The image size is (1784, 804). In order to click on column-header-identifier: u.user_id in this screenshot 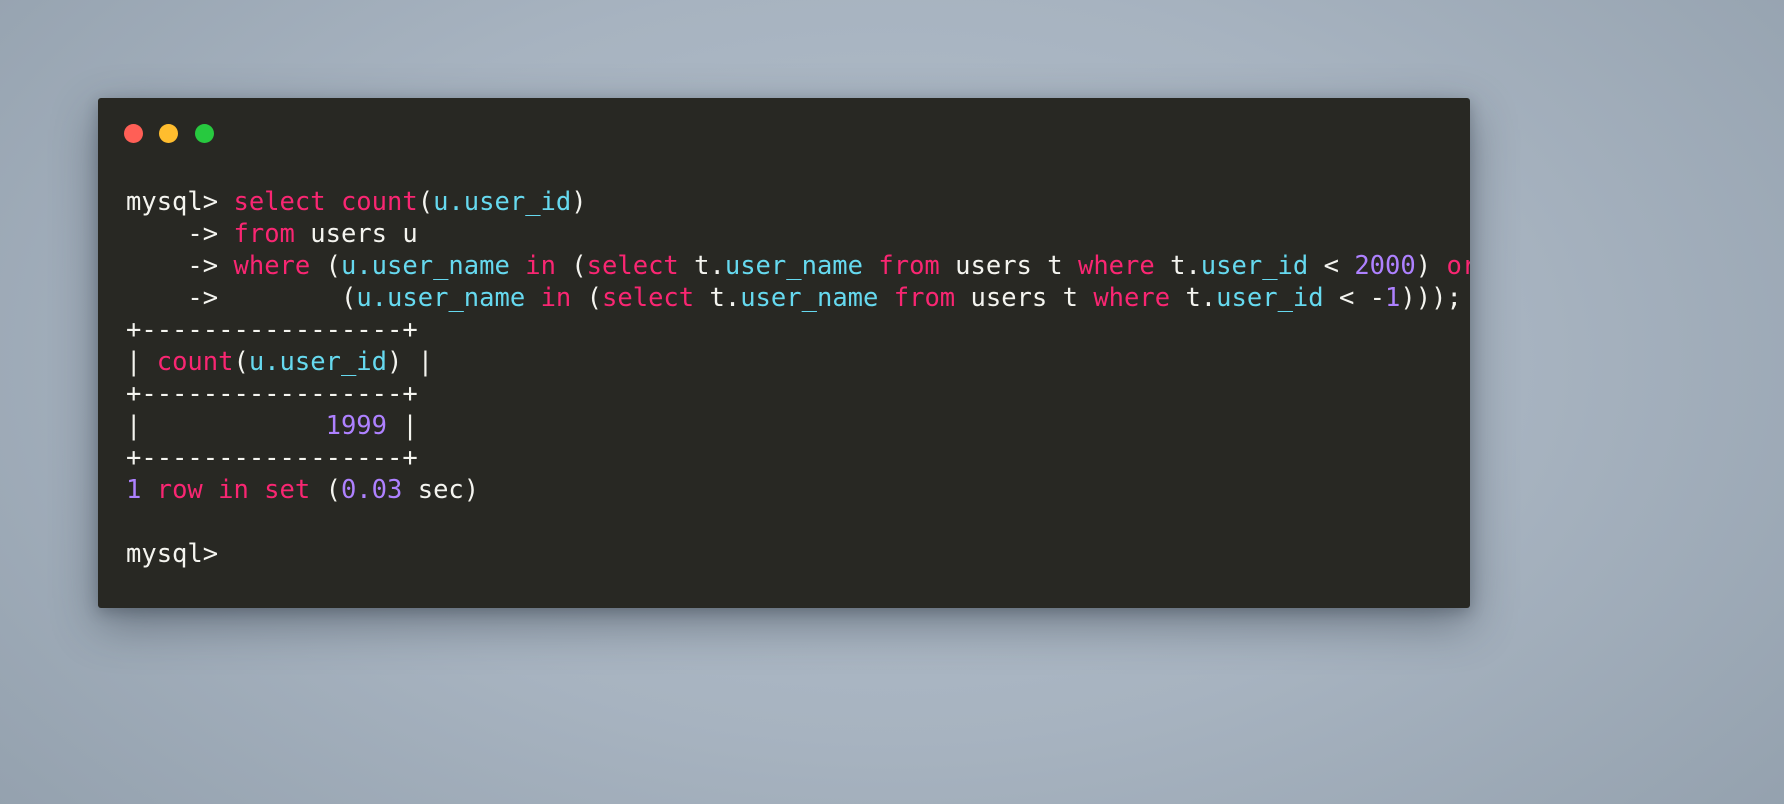, I will do `click(318, 362)`.